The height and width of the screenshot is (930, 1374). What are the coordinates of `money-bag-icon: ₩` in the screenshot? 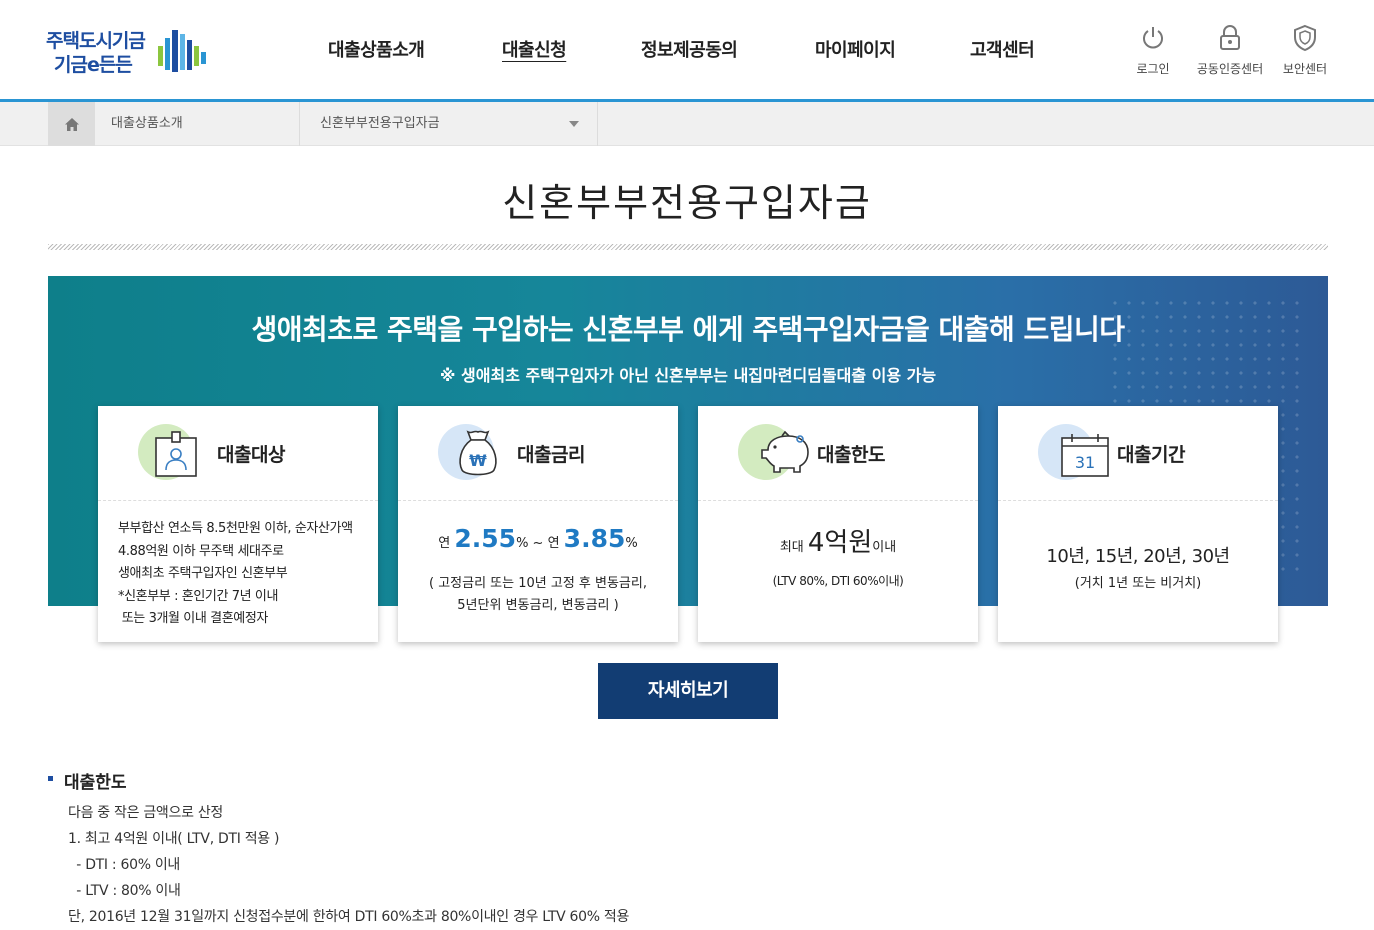 It's located at (478, 453).